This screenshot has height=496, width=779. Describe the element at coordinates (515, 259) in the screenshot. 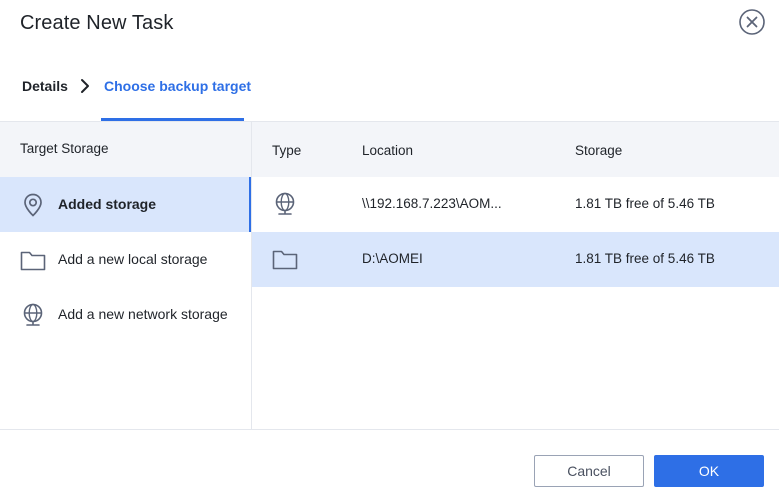

I see `table-row: D:\AOMEI 1.81 TB free of 5.46 TB` at that location.